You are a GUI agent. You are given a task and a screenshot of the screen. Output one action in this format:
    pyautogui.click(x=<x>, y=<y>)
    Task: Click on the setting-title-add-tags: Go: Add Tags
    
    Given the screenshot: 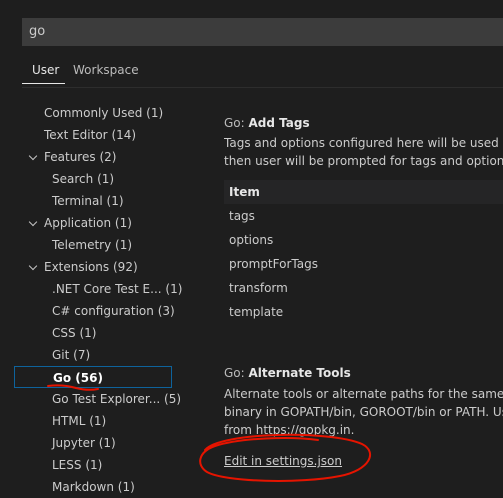 What is the action you would take?
    pyautogui.click(x=267, y=123)
    